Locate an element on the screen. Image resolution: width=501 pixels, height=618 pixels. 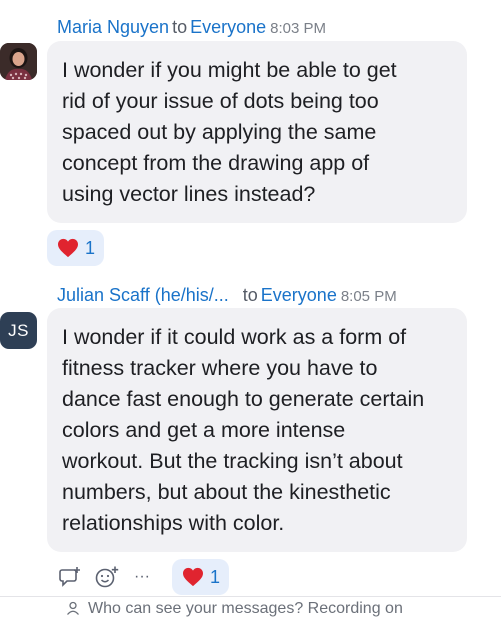
avatar is located at coordinates (18, 61).